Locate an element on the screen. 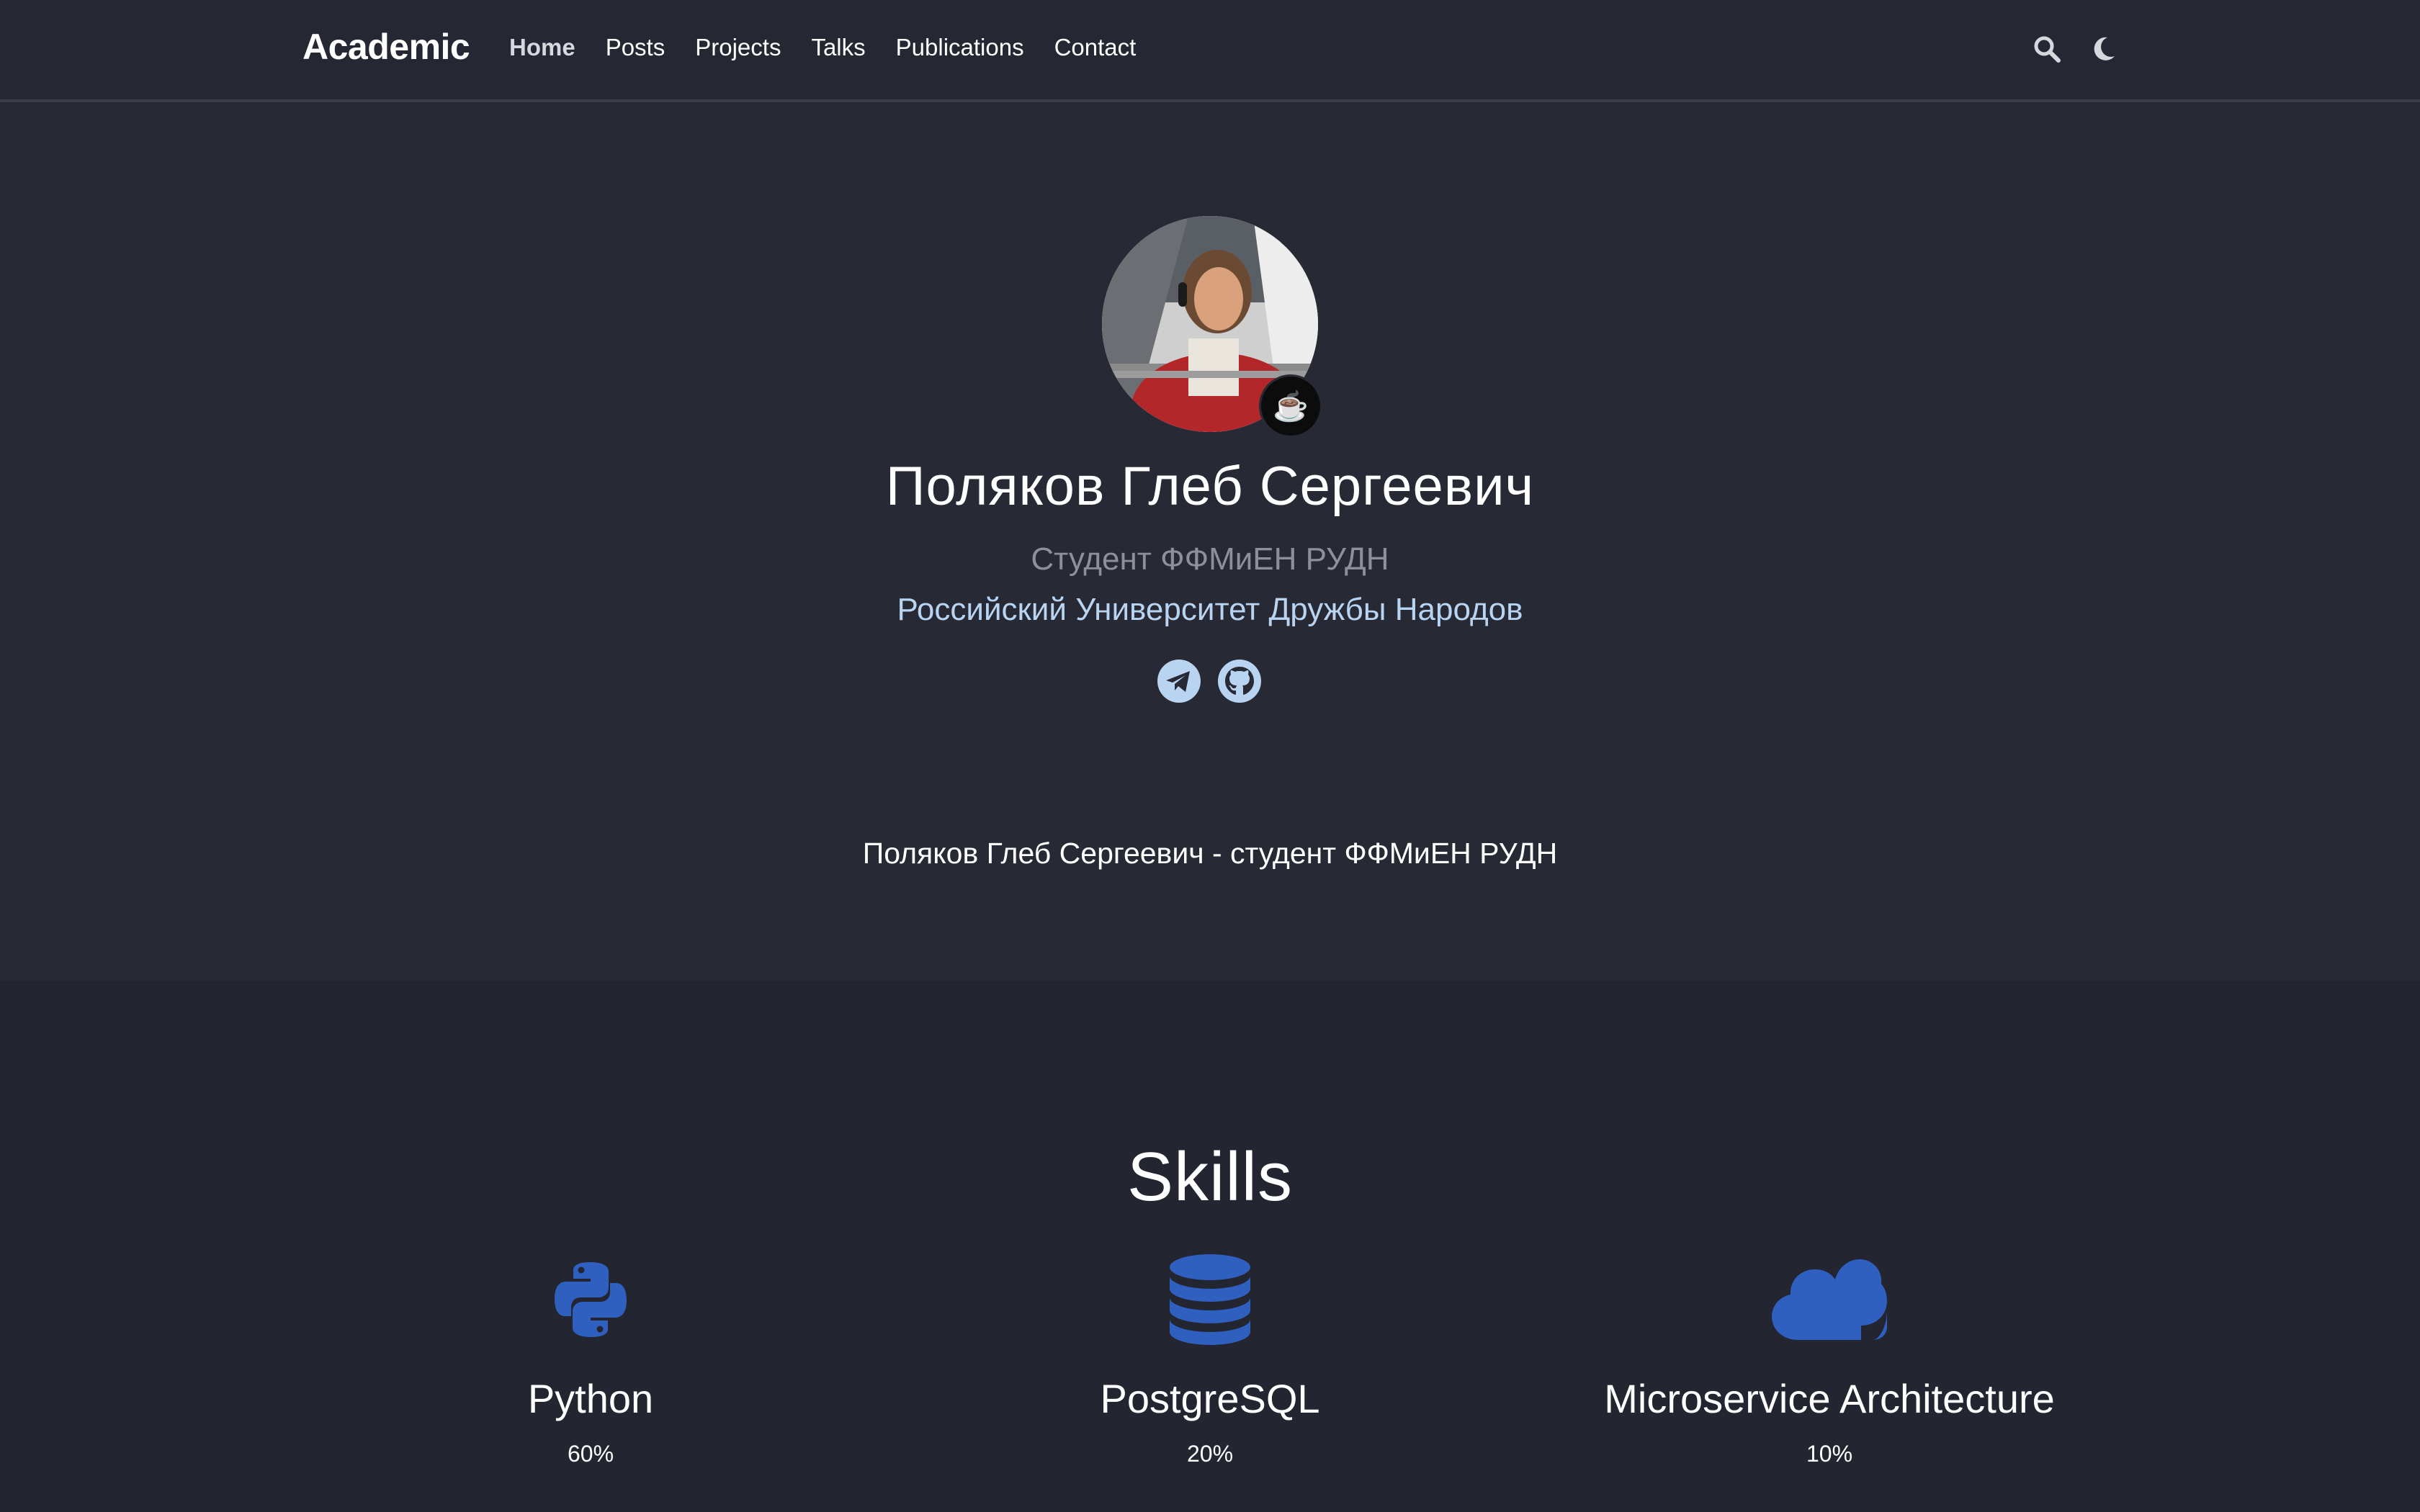 Image resolution: width=2420 pixels, height=1512 pixels. moon-icon is located at coordinates (2103, 49).